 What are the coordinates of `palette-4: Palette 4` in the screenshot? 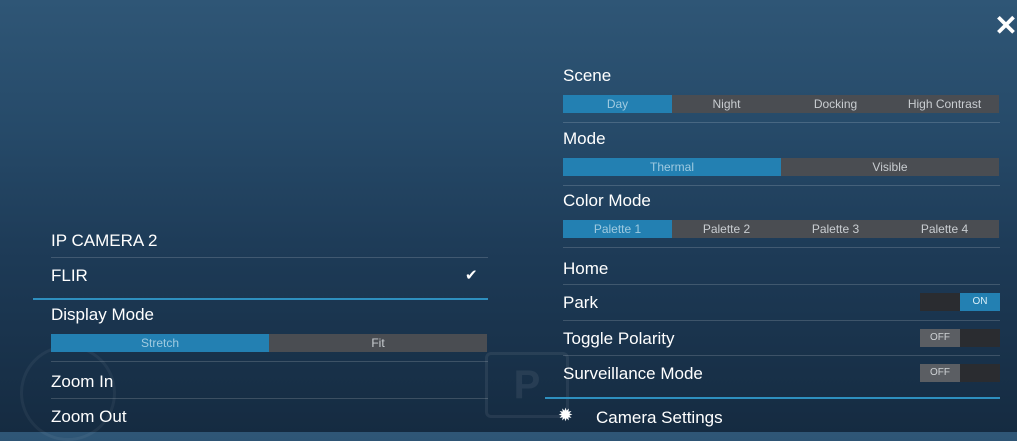 It's located at (944, 229).